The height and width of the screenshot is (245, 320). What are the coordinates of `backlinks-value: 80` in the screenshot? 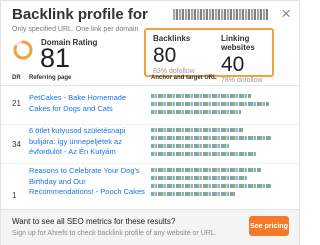 It's located at (165, 55).